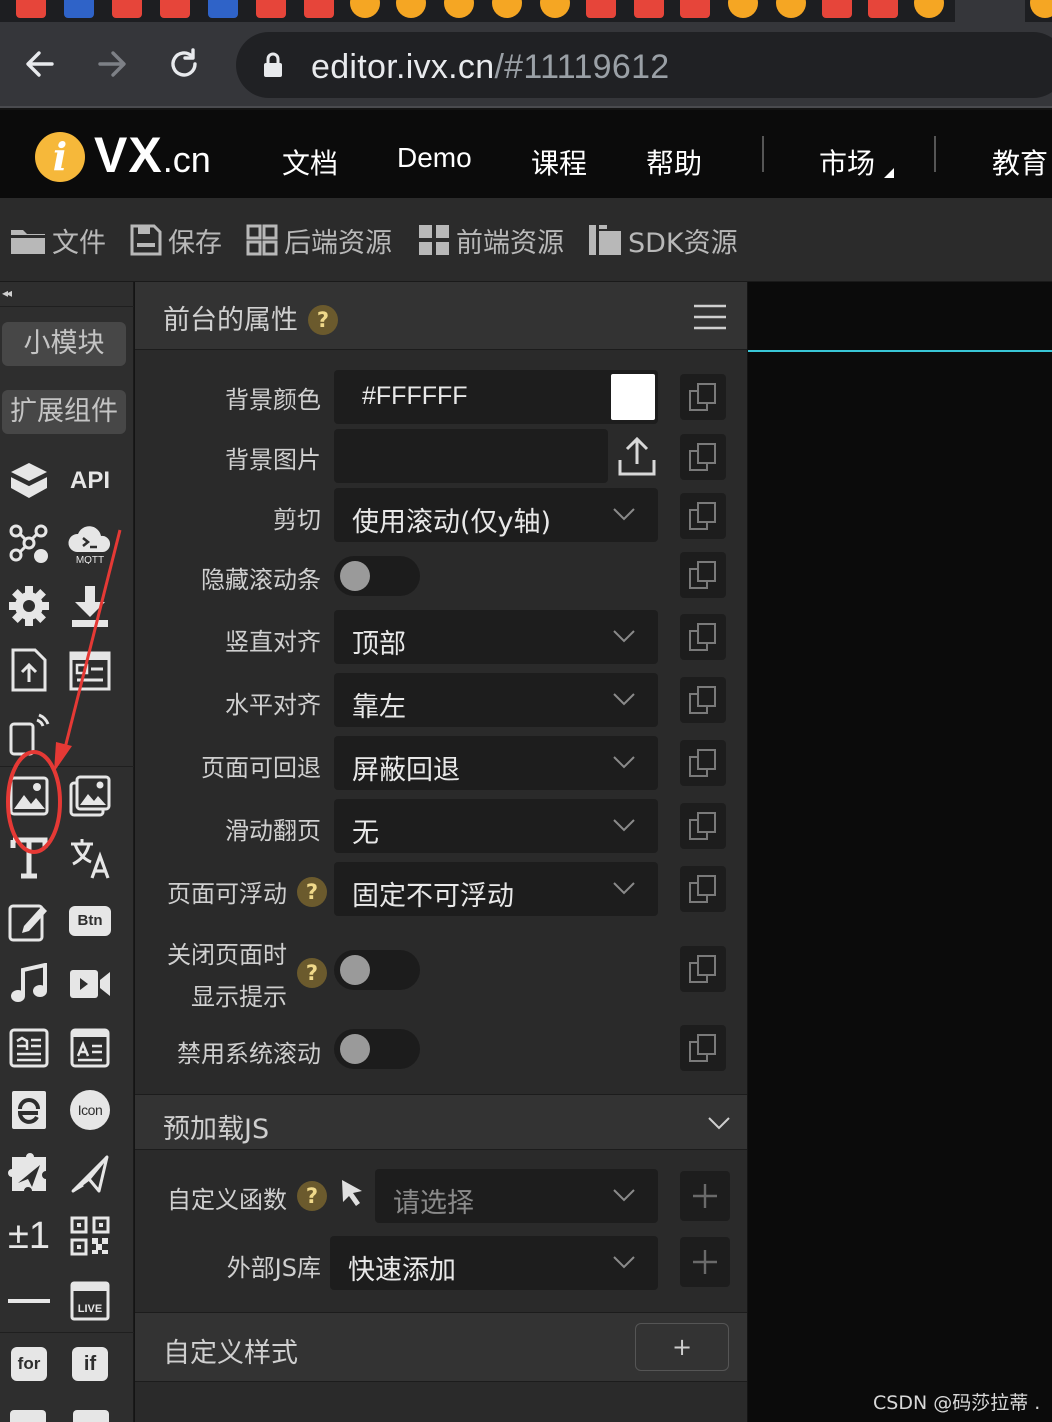  Describe the element at coordinates (682, 1347) in the screenshot. I see `add-style-button: +` at that location.